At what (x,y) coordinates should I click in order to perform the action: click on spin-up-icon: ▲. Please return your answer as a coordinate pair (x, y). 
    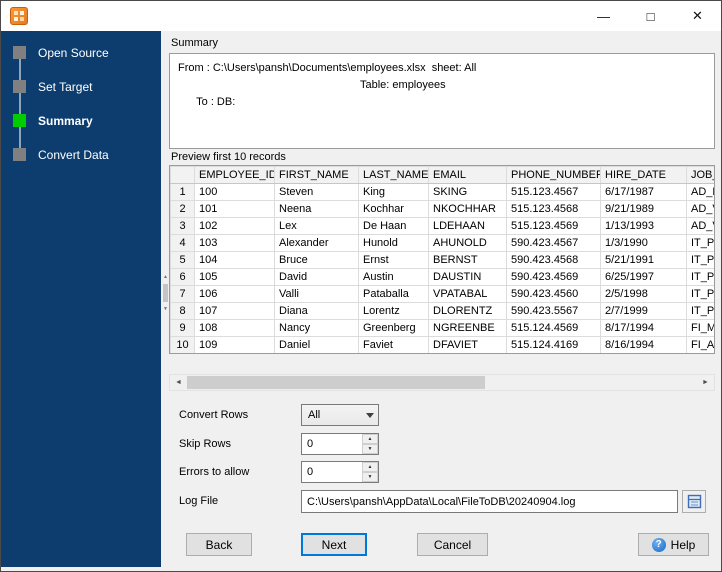
    Looking at the image, I should click on (370, 467).